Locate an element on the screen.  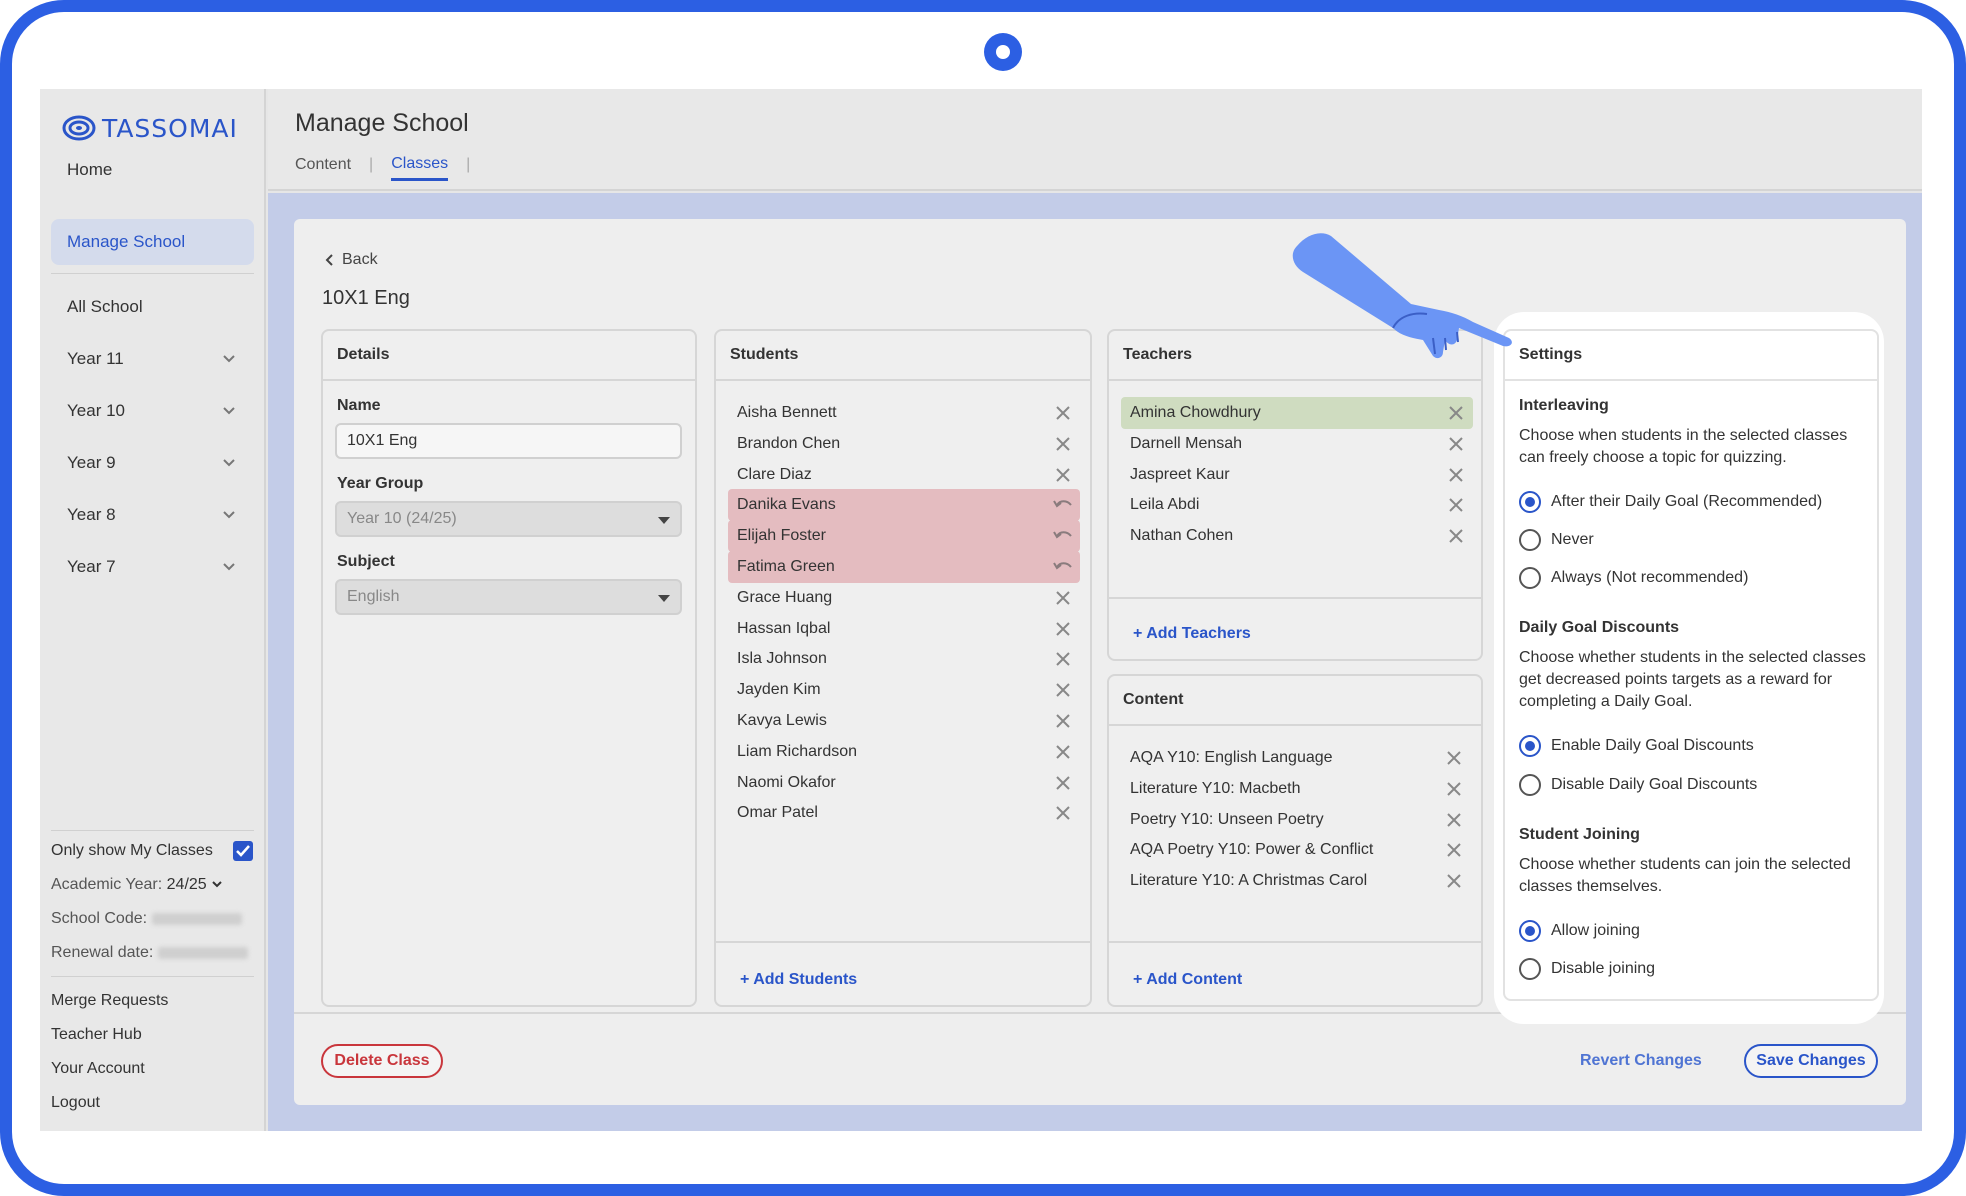
add-content-button: + Add Content is located at coordinates (1187, 980).